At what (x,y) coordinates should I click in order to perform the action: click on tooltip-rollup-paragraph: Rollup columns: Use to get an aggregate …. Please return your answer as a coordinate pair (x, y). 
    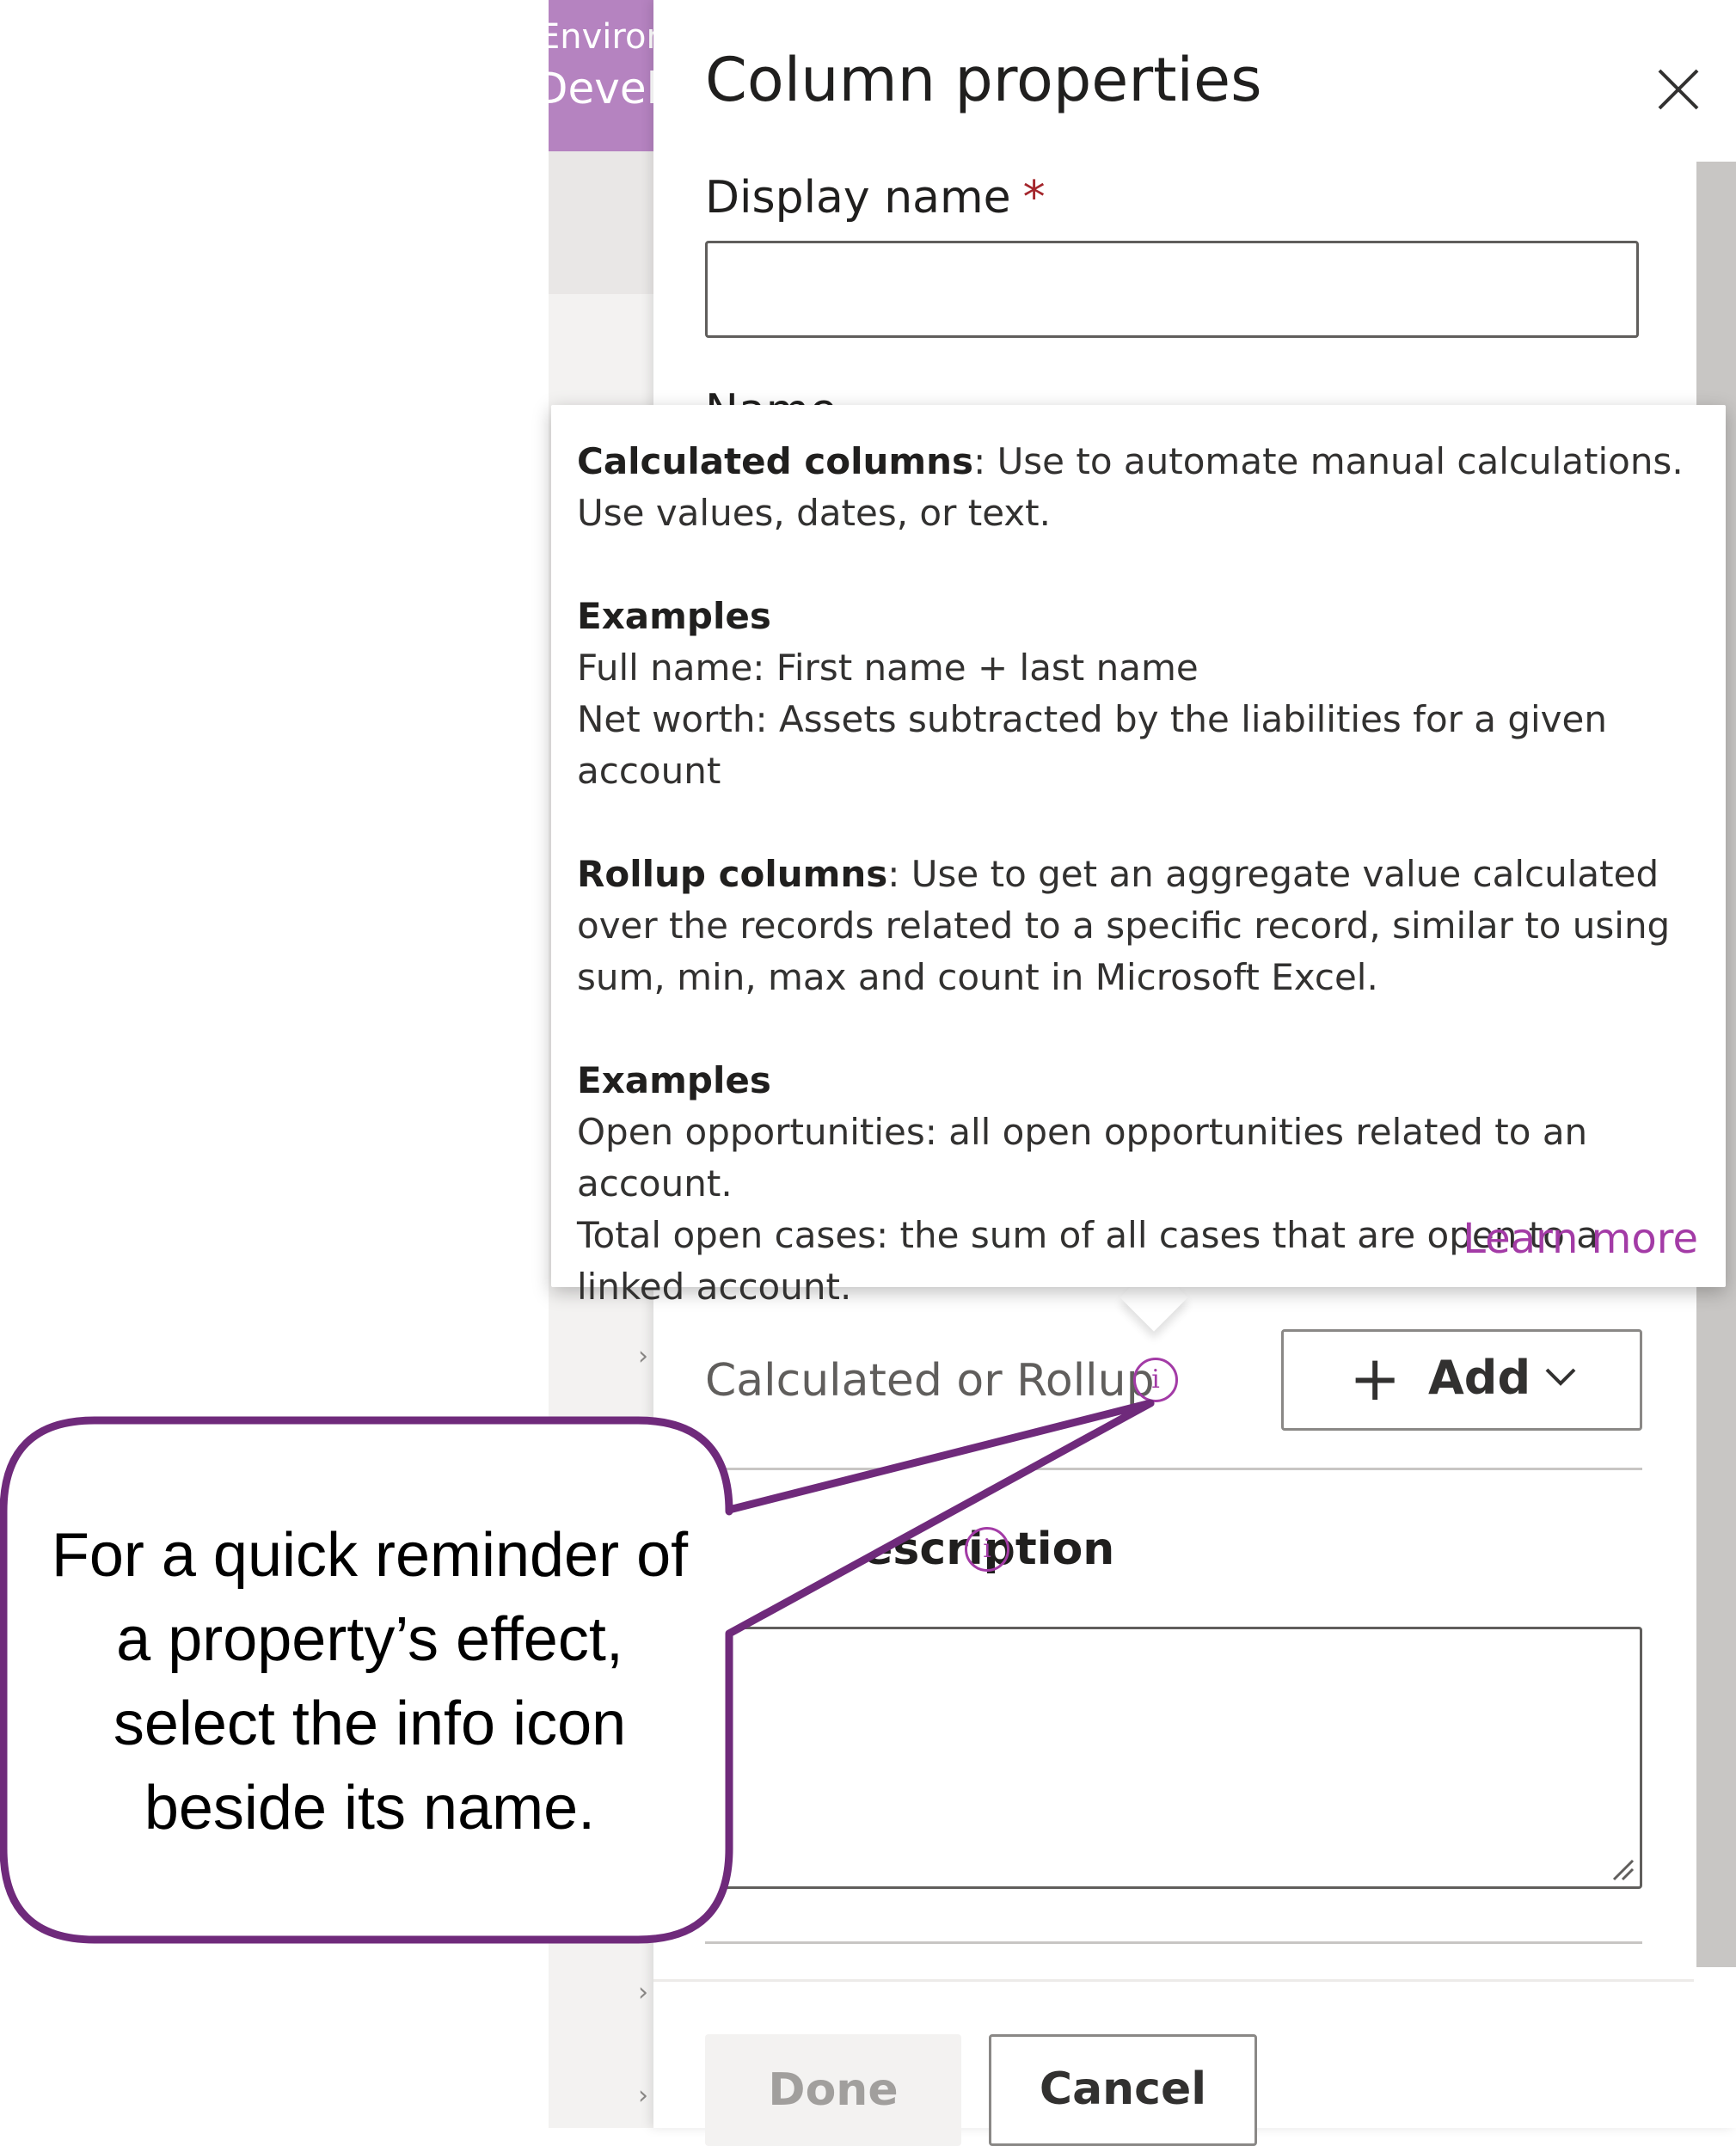
    Looking at the image, I should click on (1145, 926).